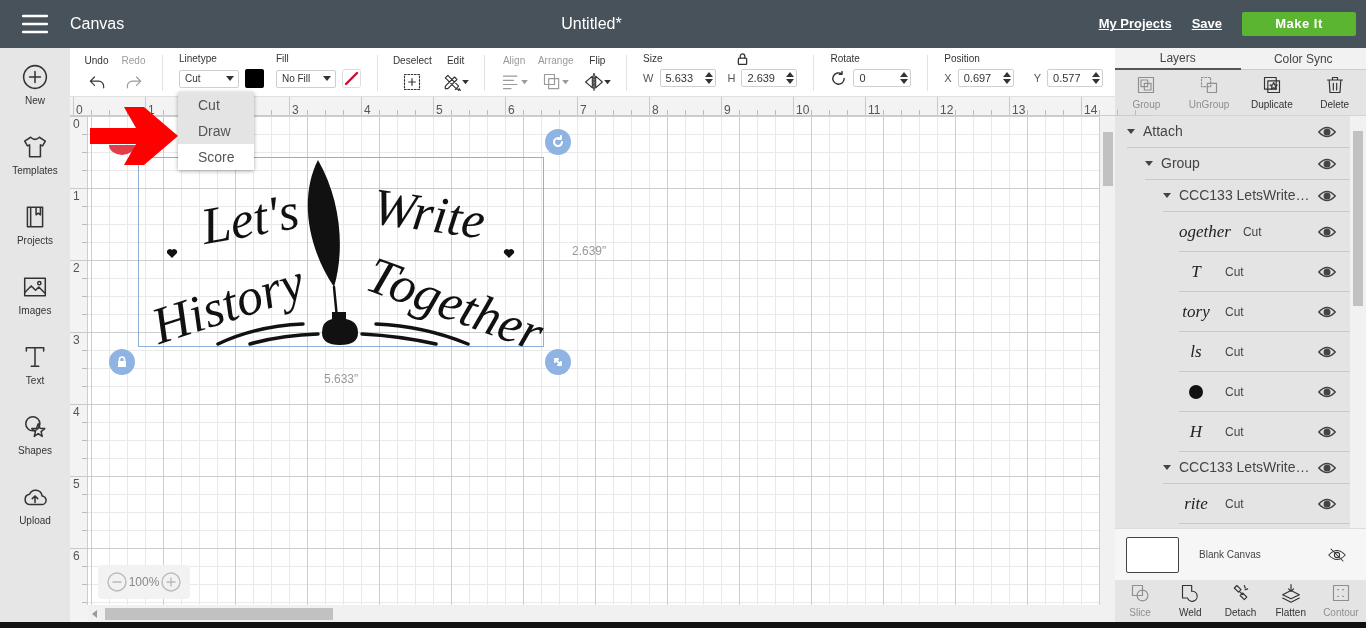 This screenshot has width=1366, height=628. What do you see at coordinates (76, 196) in the screenshot?
I see `ruler-label: 1` at bounding box center [76, 196].